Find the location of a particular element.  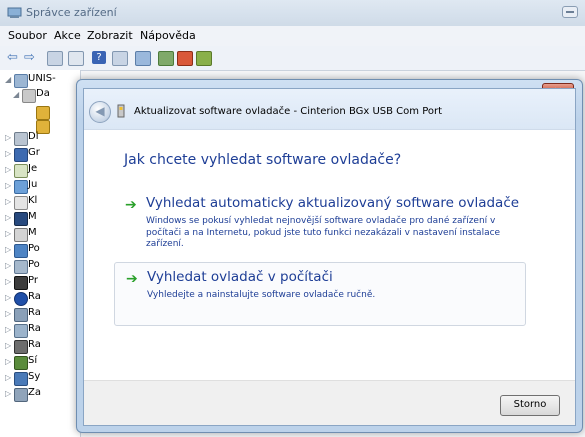

tree-item-label: Kl is located at coordinates (33, 200).